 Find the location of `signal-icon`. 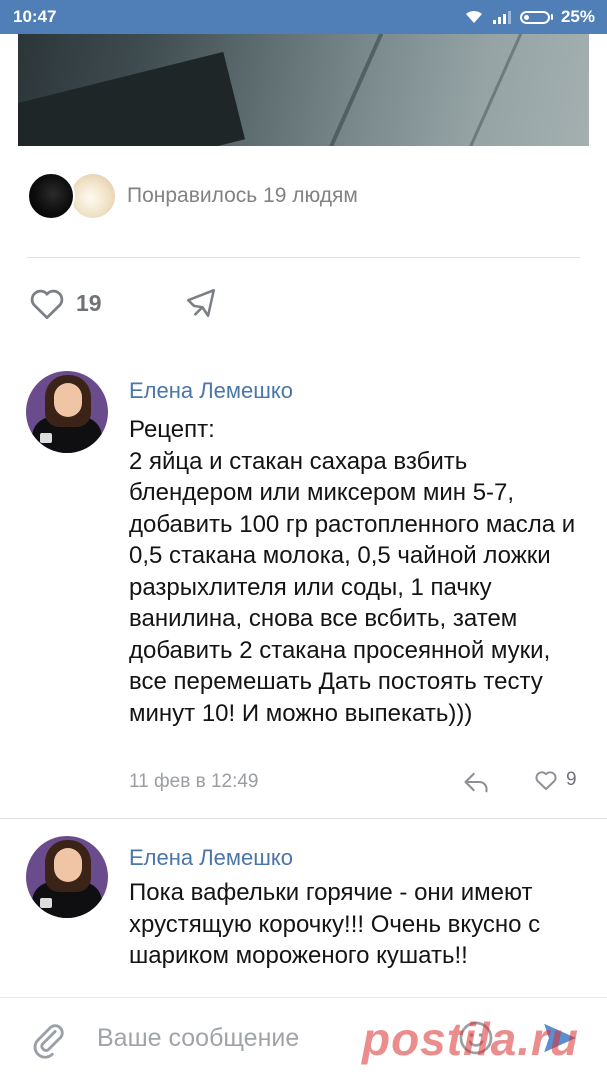

signal-icon is located at coordinates (501, 17).